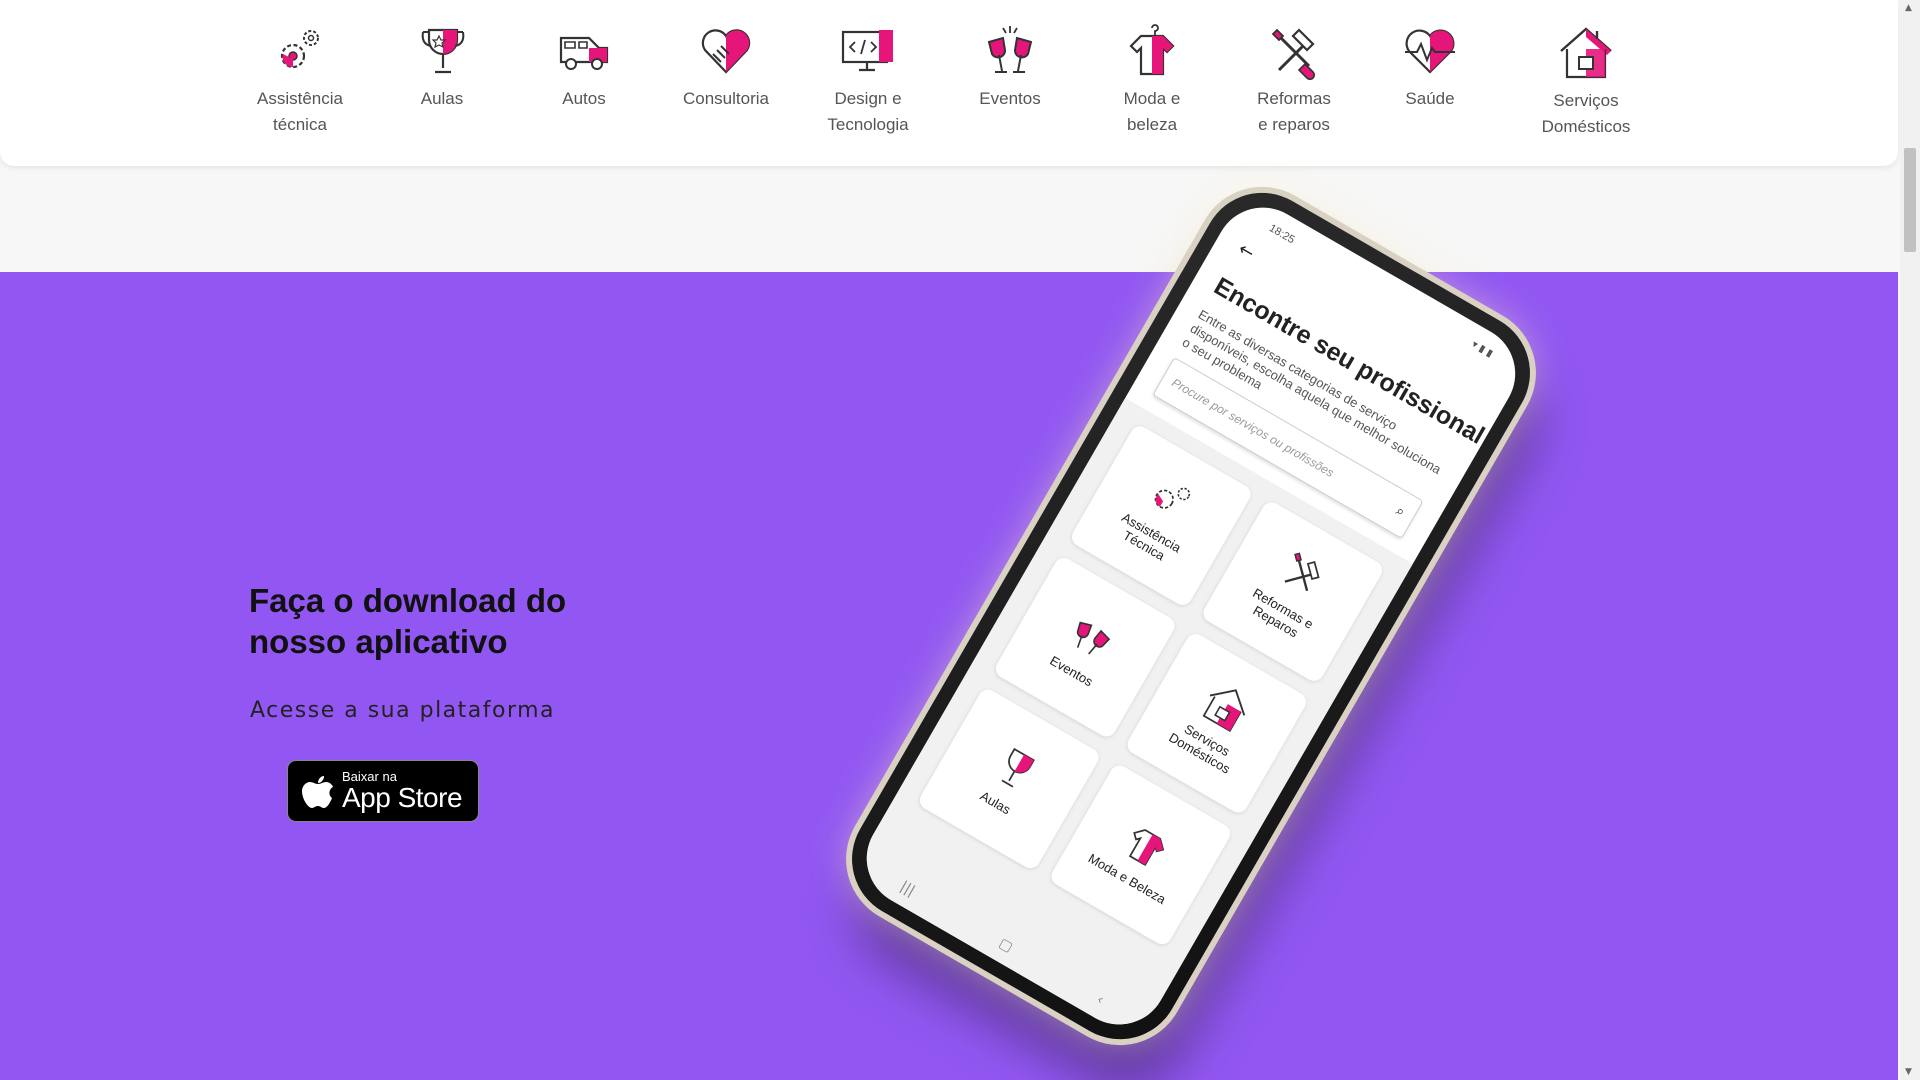 The image size is (1920, 1080). I want to click on category-label: Saúde, so click(1430, 98).